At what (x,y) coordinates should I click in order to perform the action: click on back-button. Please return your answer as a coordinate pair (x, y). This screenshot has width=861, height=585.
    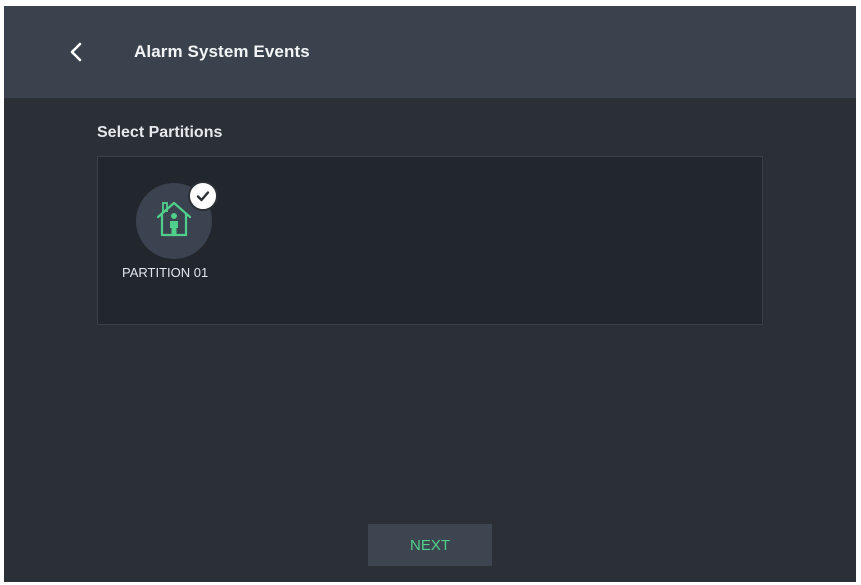
    Looking at the image, I should click on (76, 52).